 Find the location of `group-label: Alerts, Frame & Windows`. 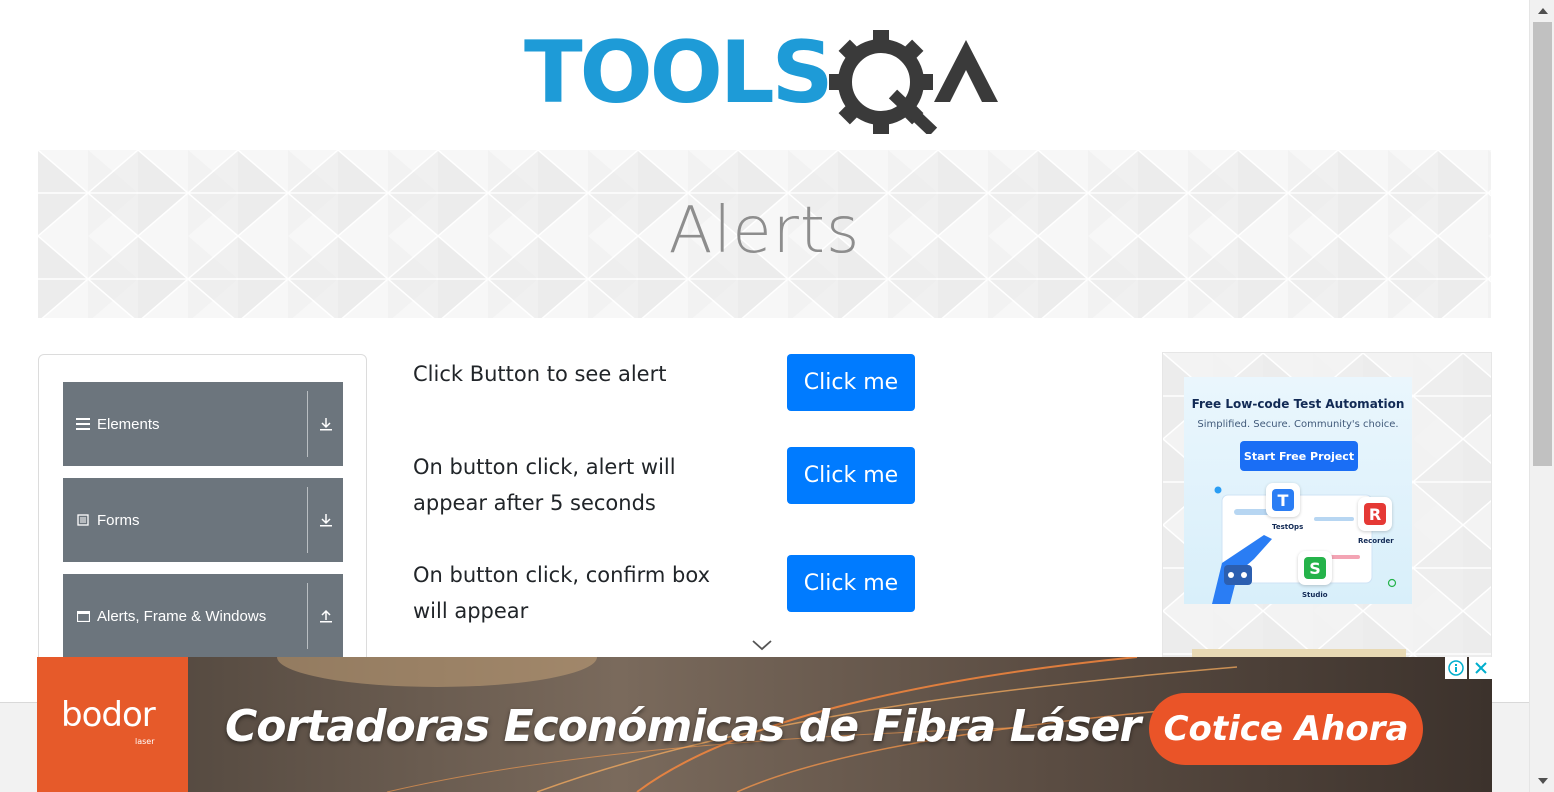

group-label: Alerts, Frame & Windows is located at coordinates (182, 616).